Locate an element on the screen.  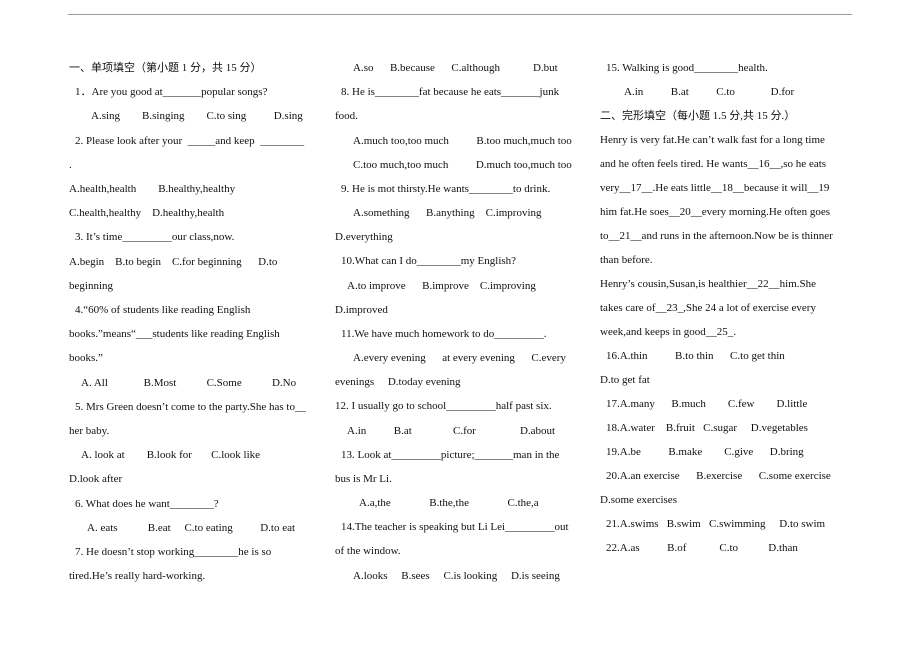
text-line: D.some exercises is located at coordinates (638, 500).